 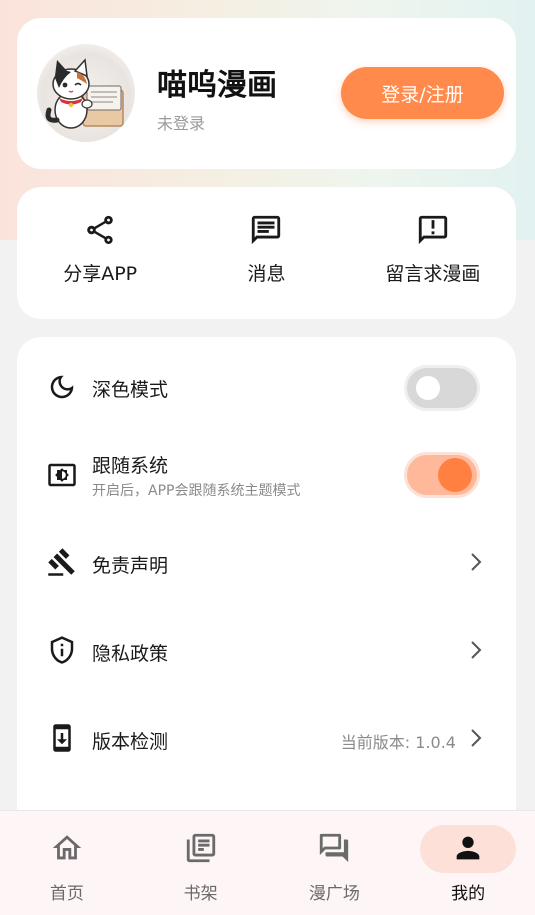 I want to click on disclaimer-label: 免责声明, so click(x=130, y=566).